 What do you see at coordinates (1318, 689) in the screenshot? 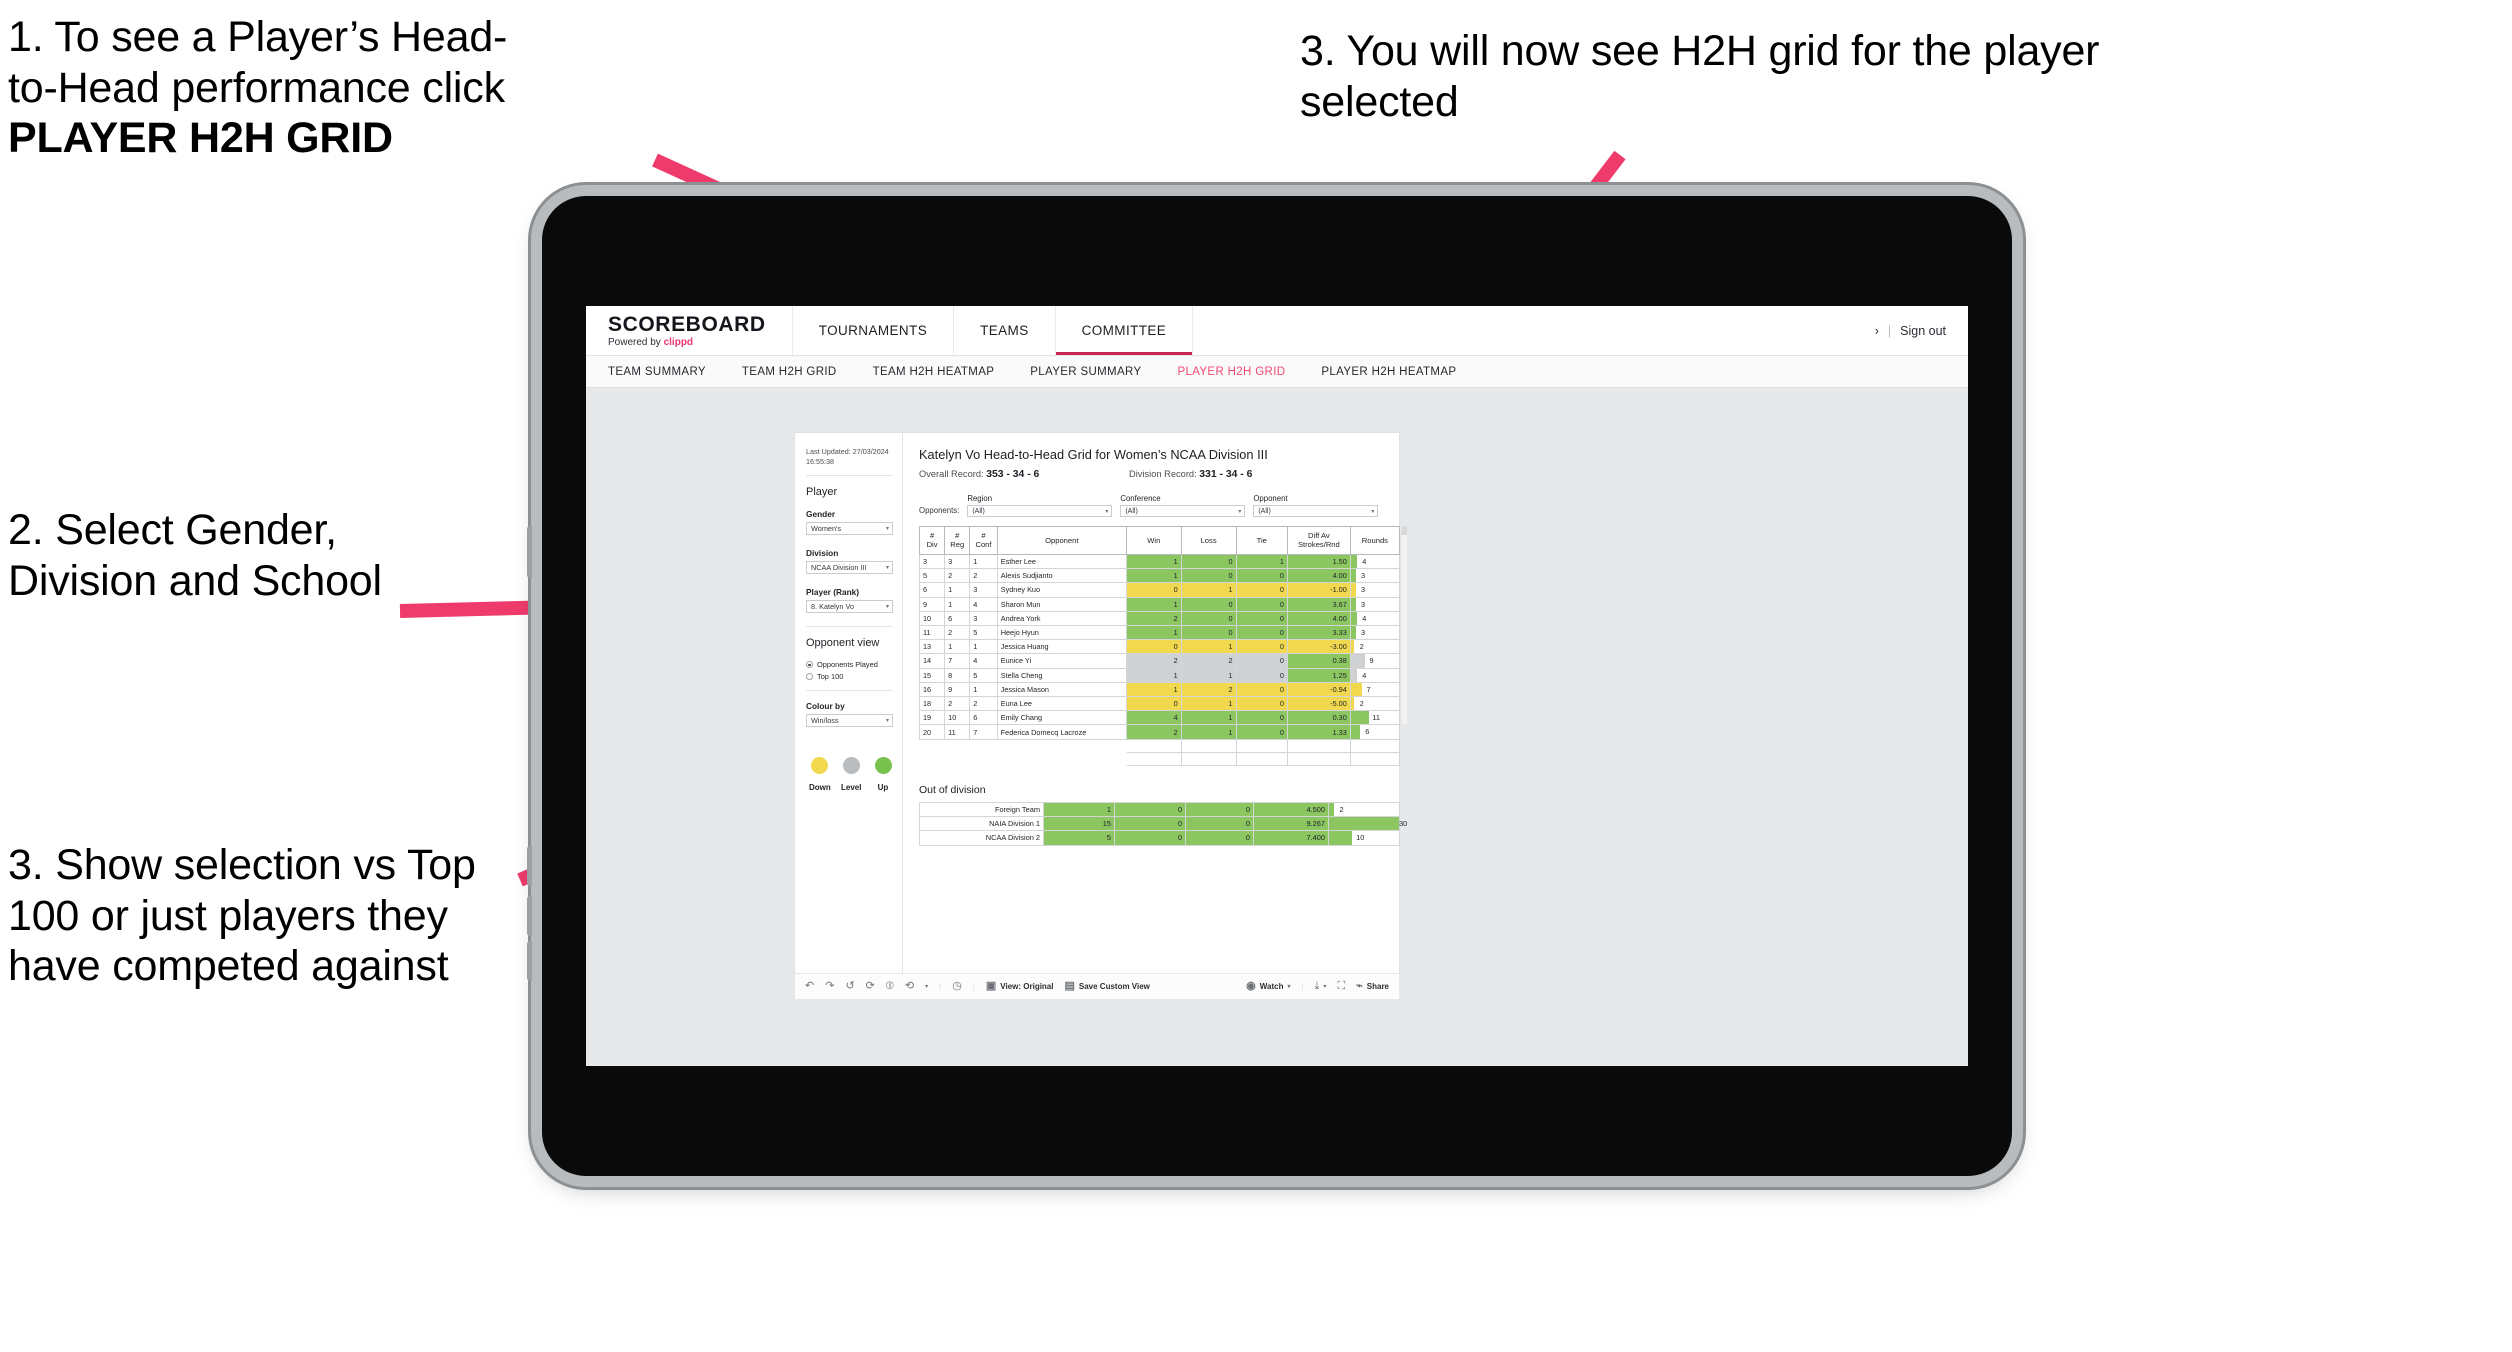
I see `cell-diff: -0.94` at bounding box center [1318, 689].